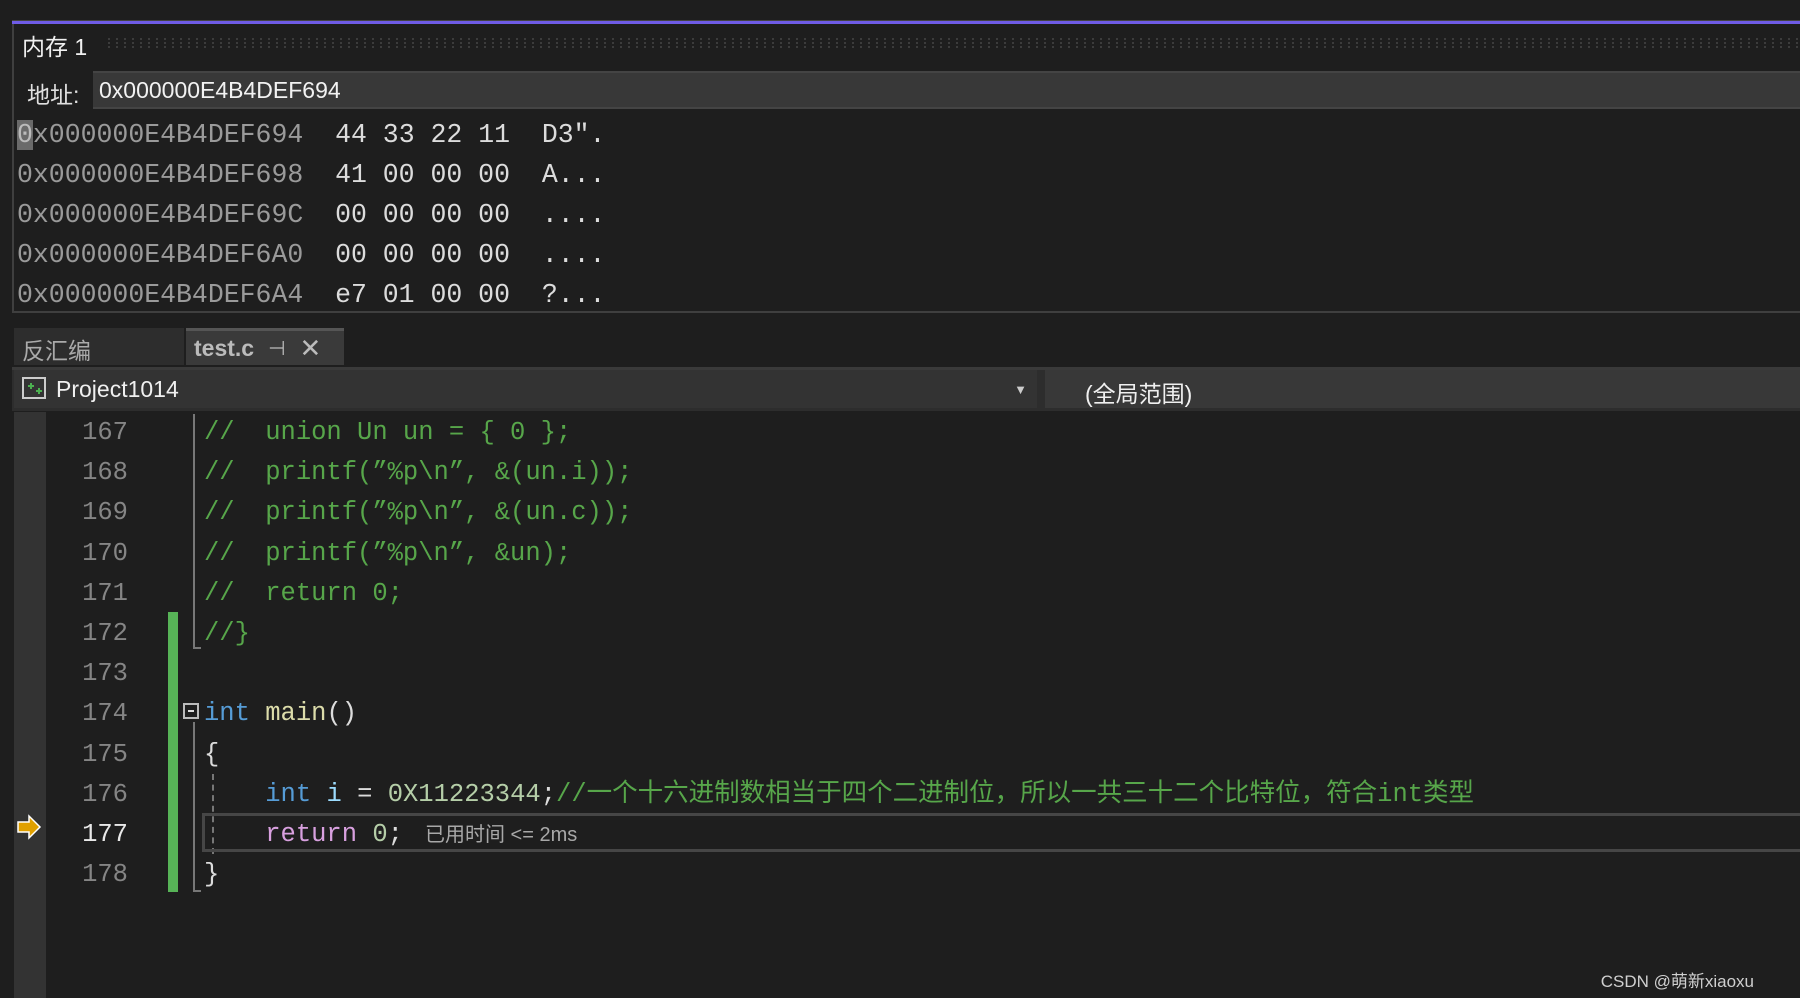 The height and width of the screenshot is (998, 1800). Describe the element at coordinates (105, 834) in the screenshot. I see `line-number: 177` at that location.